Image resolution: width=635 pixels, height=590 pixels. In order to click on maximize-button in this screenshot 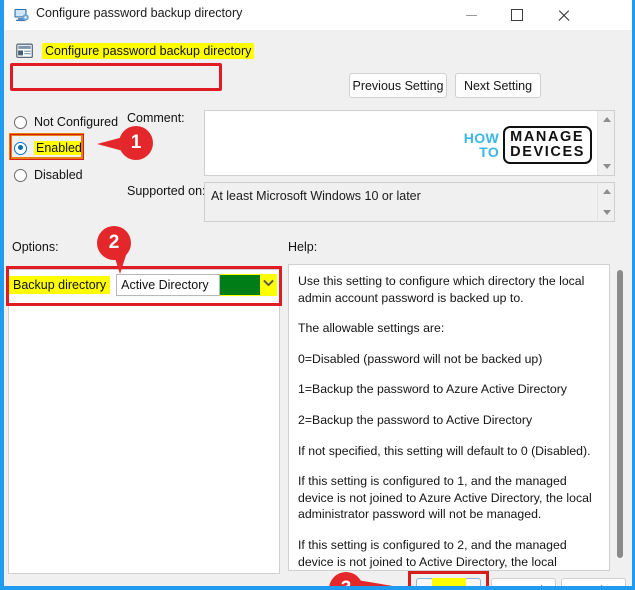, I will do `click(517, 15)`.